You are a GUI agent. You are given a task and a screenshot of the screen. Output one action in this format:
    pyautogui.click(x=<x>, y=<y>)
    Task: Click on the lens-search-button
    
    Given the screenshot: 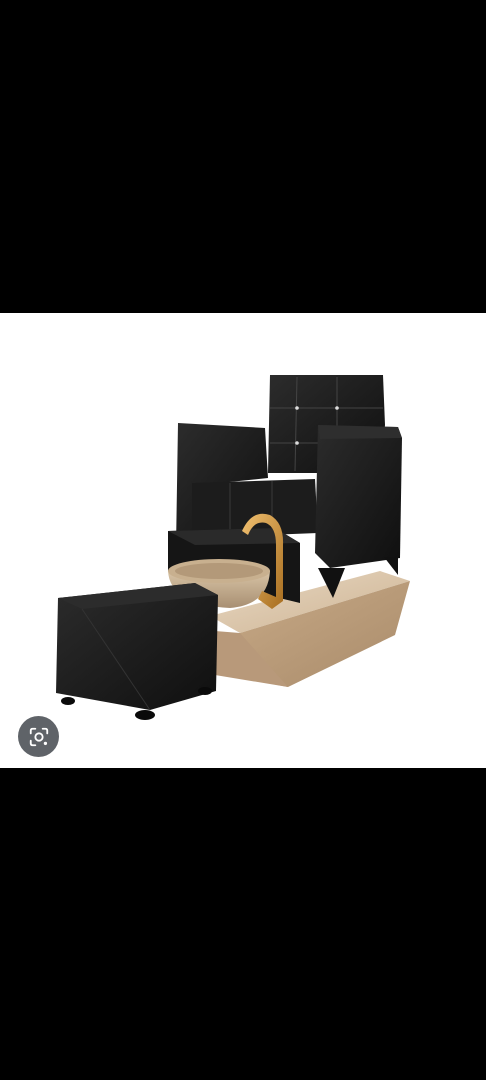 What is the action you would take?
    pyautogui.click(x=38, y=736)
    